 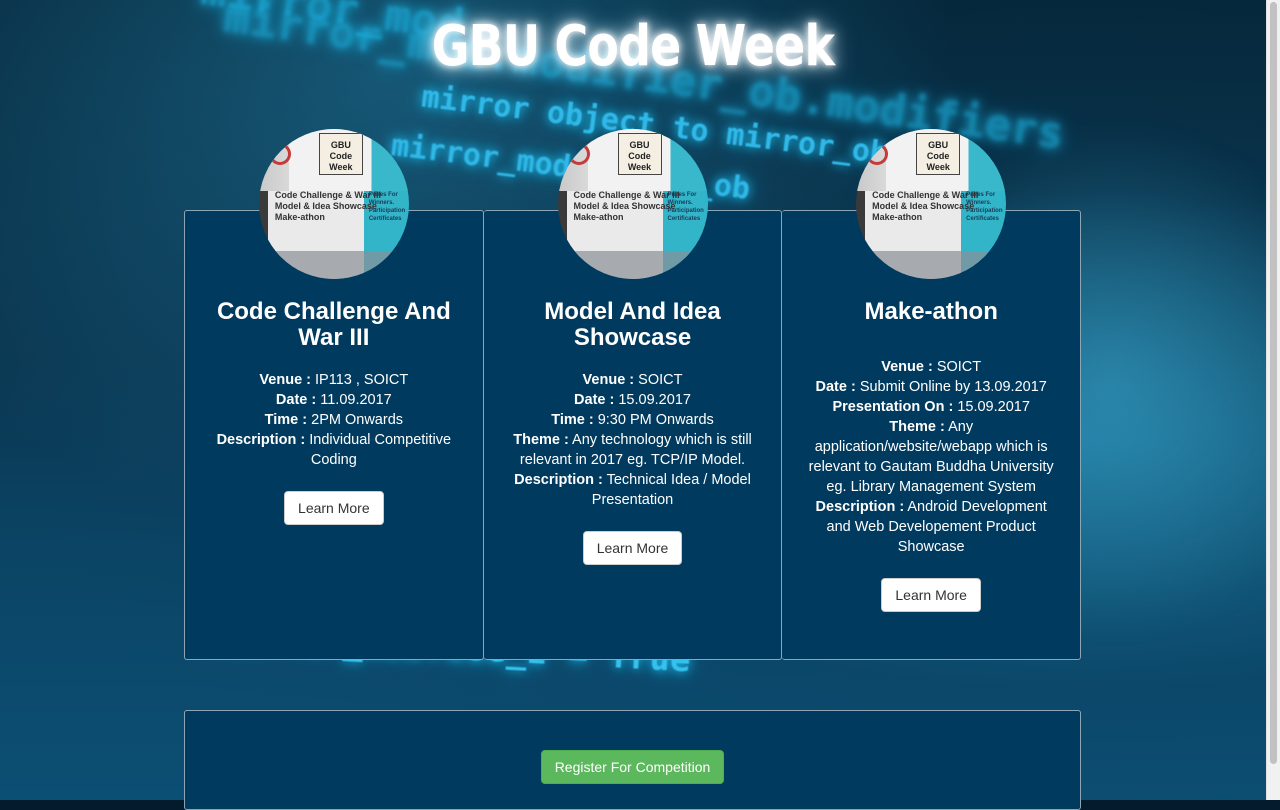 What do you see at coordinates (931, 311) in the screenshot?
I see `event-title: Make-athon` at bounding box center [931, 311].